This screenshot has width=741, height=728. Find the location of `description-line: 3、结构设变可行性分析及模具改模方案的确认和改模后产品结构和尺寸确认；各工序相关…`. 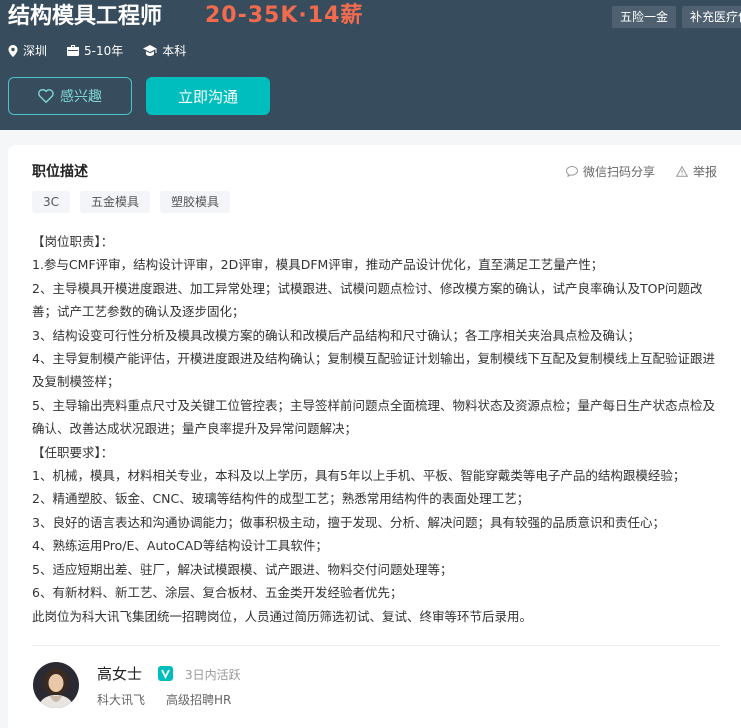

description-line: 3、结构设变可行性分析及模具改模方案的确认和改模后产品结构和尺寸确认；各工序相关… is located at coordinates (336, 335).